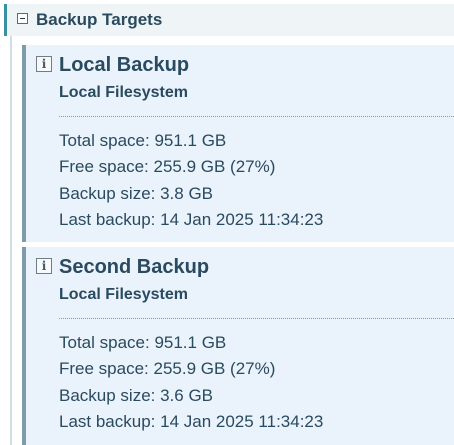  I want to click on backup-targets-header: Backup Targets, so click(229, 20).